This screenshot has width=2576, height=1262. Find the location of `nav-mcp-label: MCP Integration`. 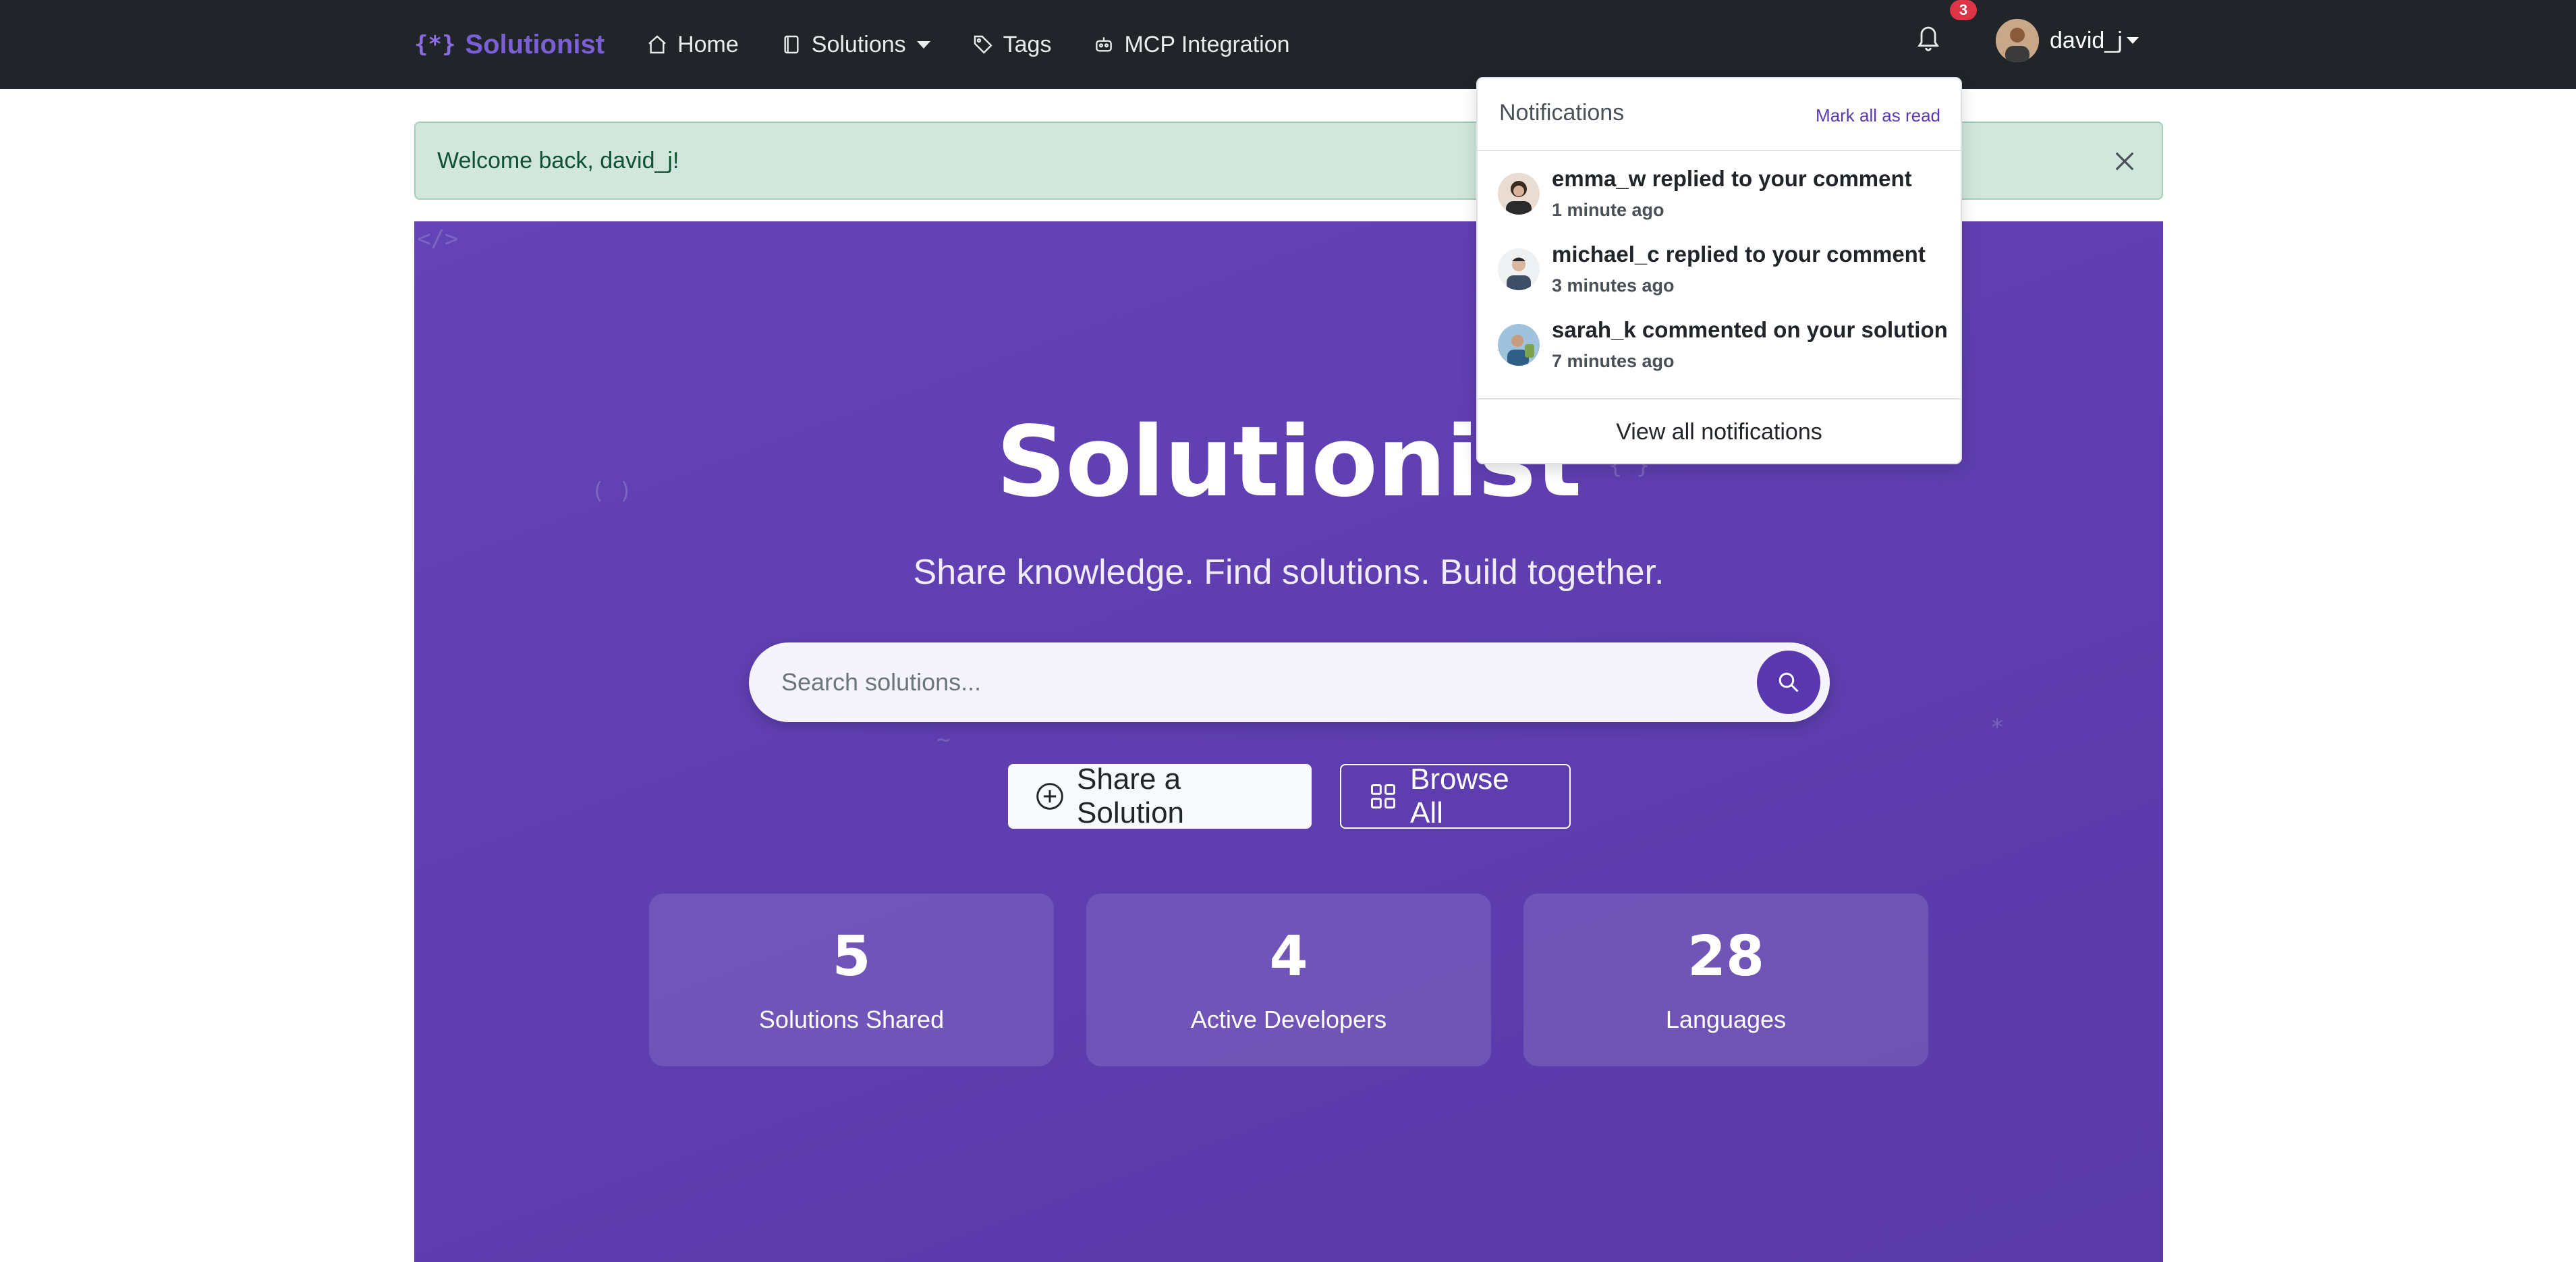

nav-mcp-label: MCP Integration is located at coordinates (1207, 44).